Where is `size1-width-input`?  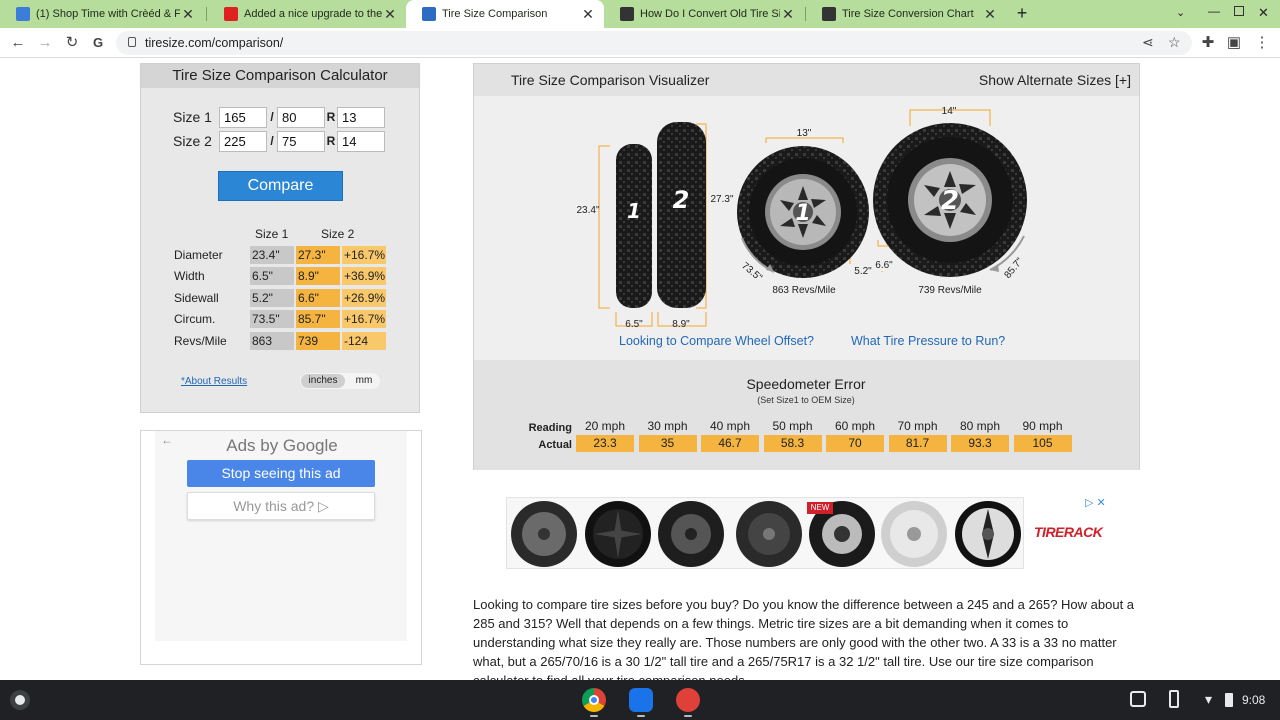
size1-width-input is located at coordinates (243, 117).